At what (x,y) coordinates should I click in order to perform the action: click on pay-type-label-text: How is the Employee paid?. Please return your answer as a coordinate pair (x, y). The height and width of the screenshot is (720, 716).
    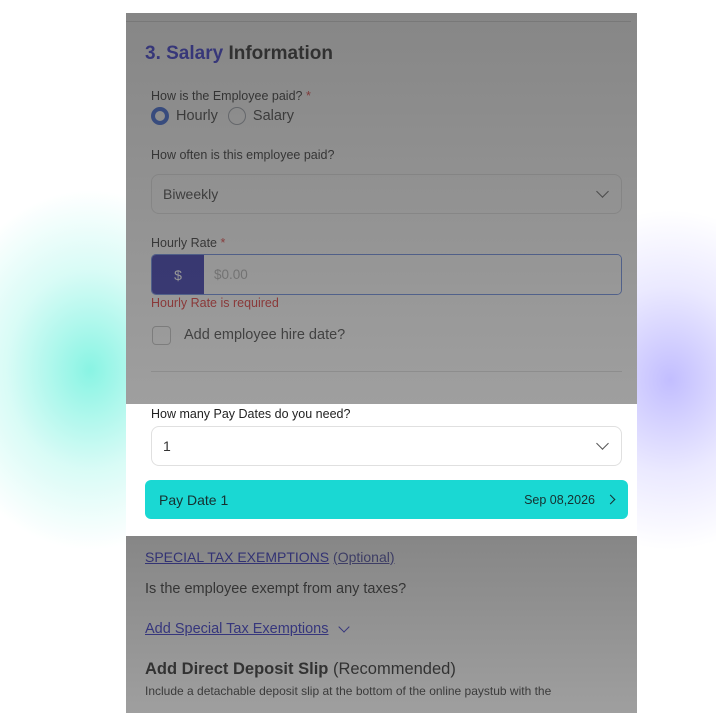
    Looking at the image, I should click on (227, 96).